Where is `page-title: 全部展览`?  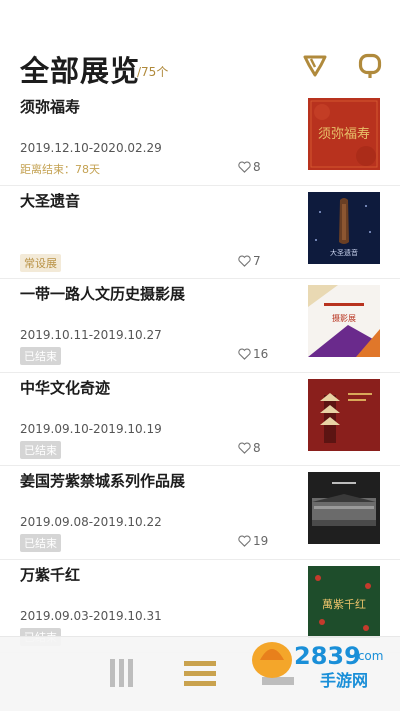
page-title: 全部展览 is located at coordinates (80, 71).